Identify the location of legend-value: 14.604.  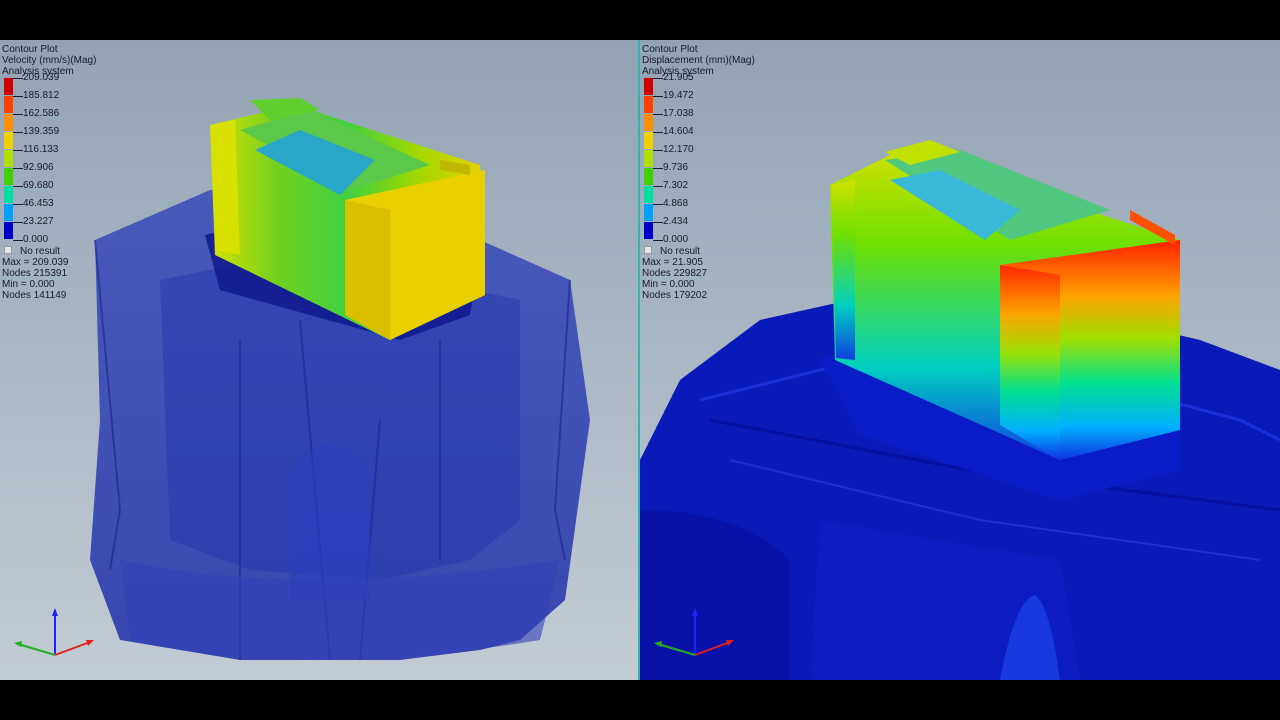
(678, 131).